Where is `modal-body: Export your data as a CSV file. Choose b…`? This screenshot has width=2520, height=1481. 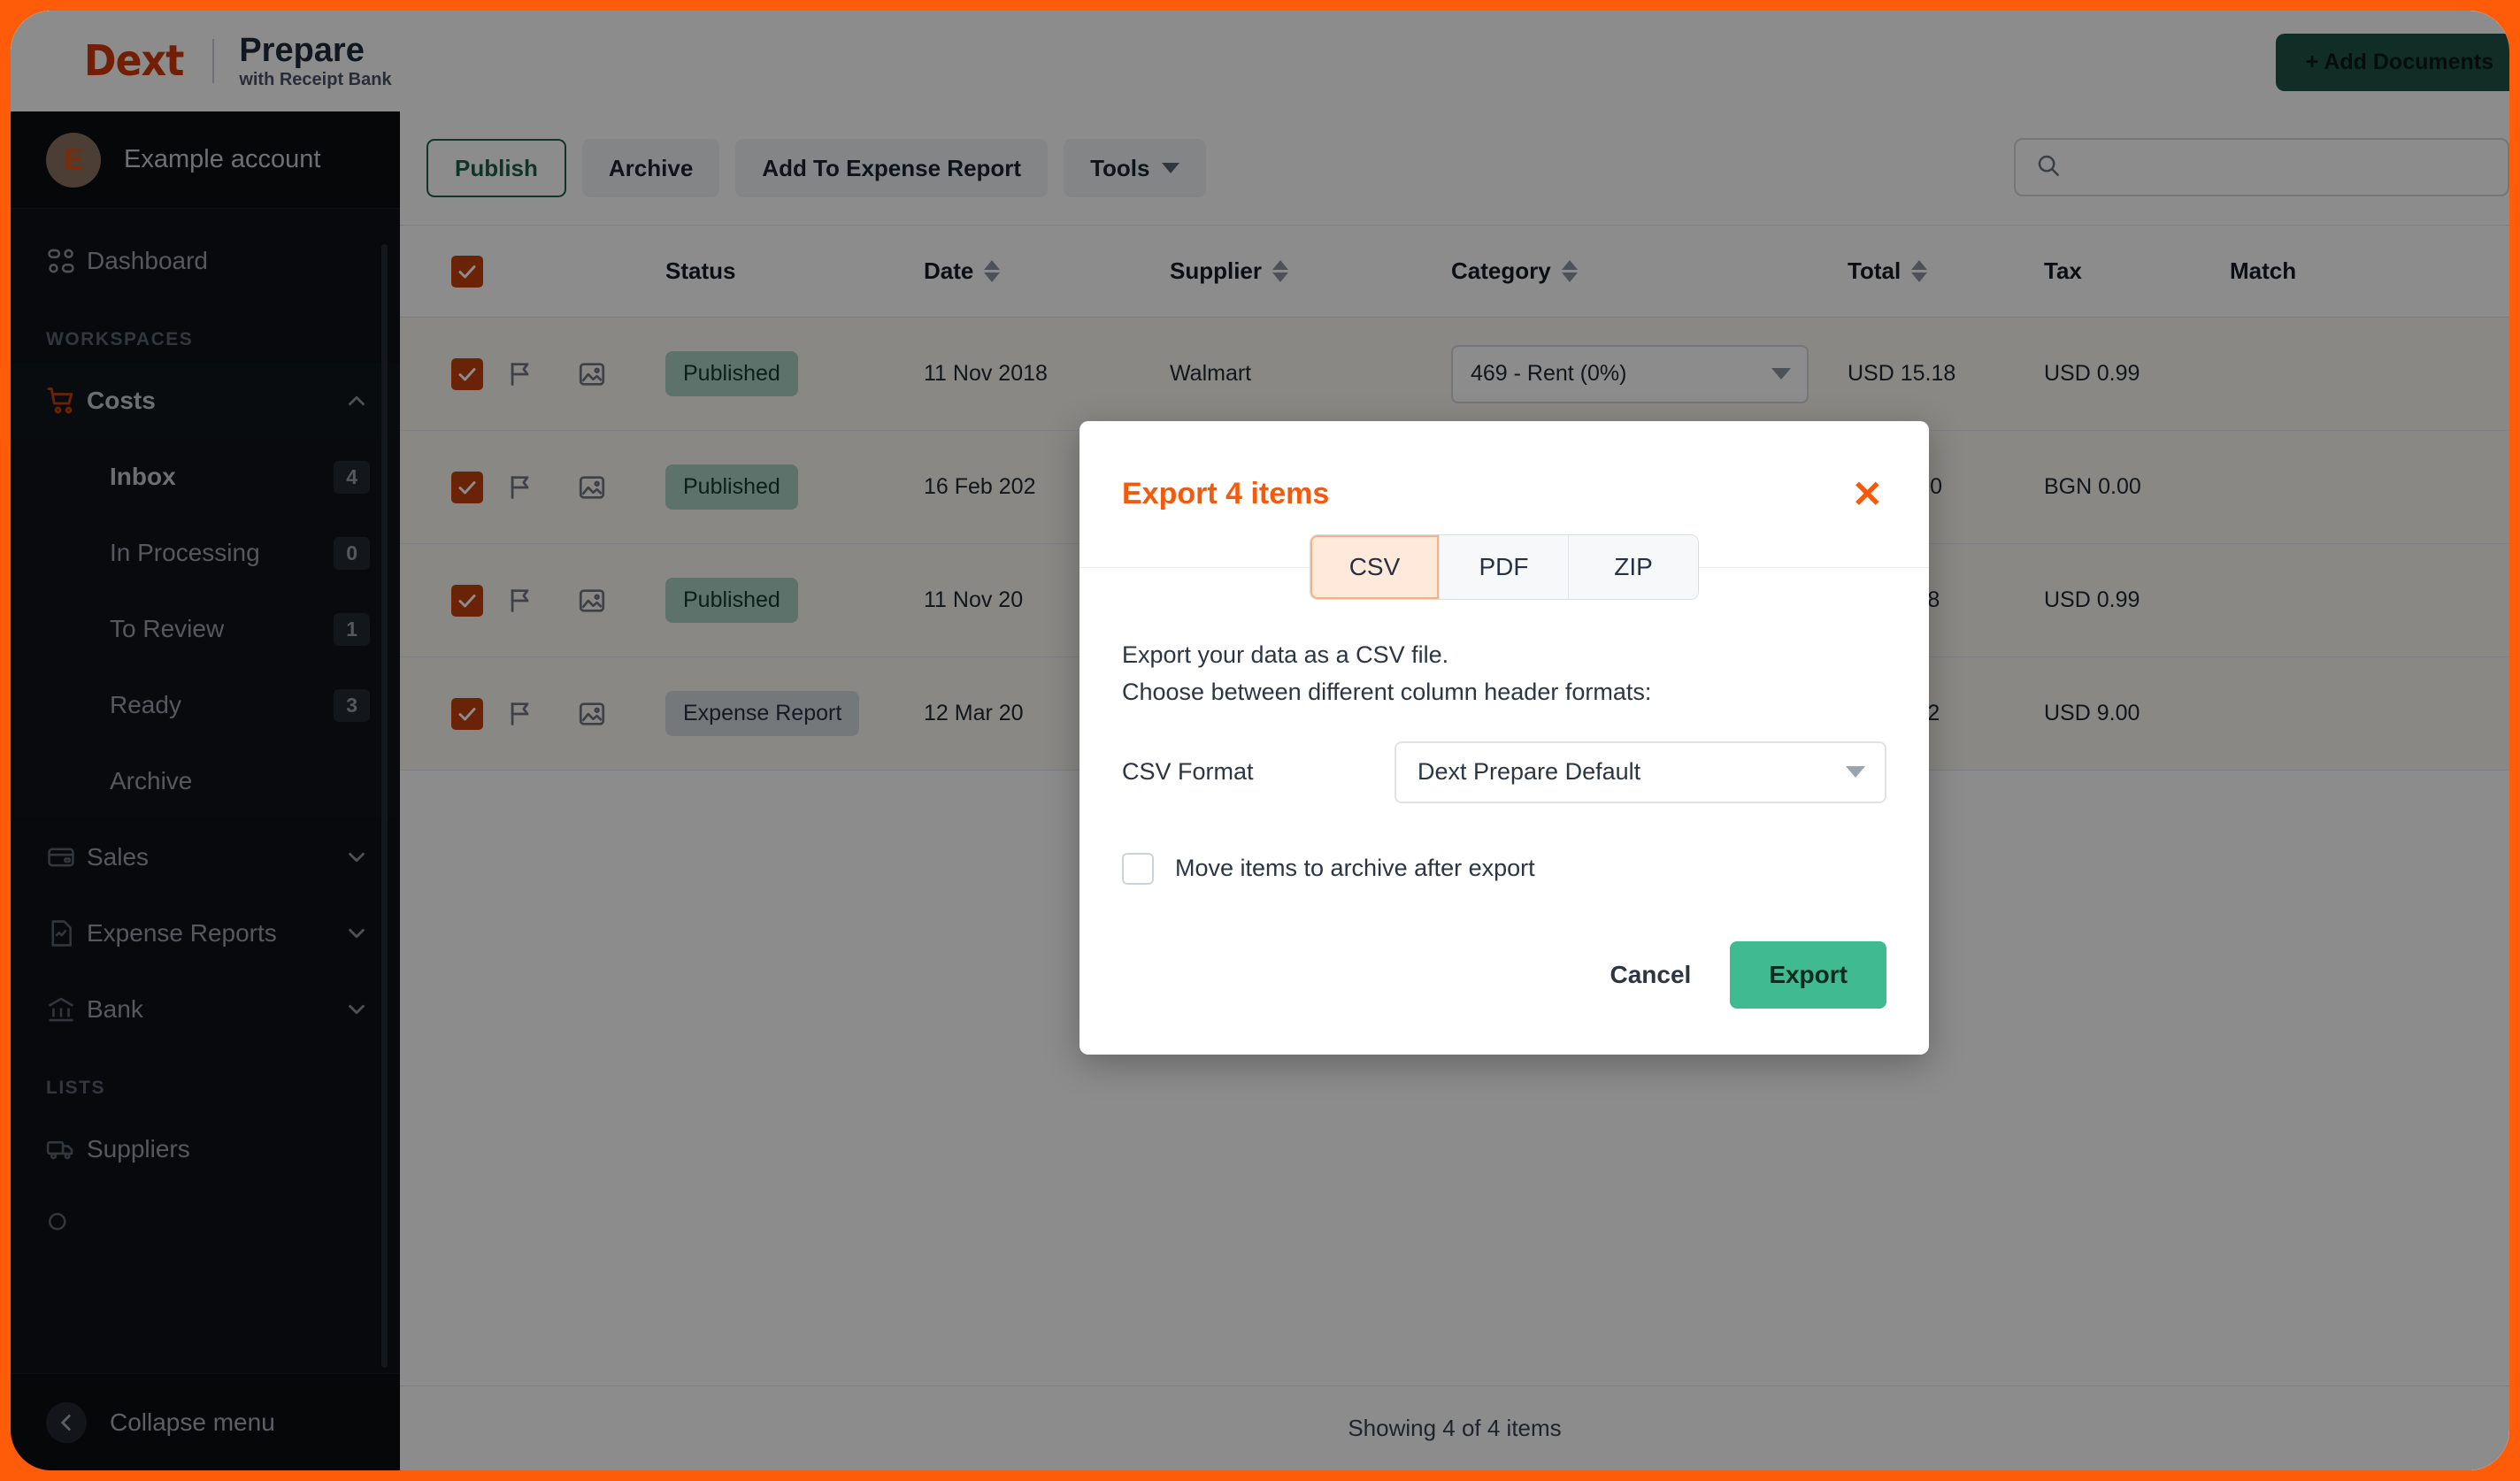
modal-body: Export your data as a CSV file. Choose b… is located at coordinates (1504, 726).